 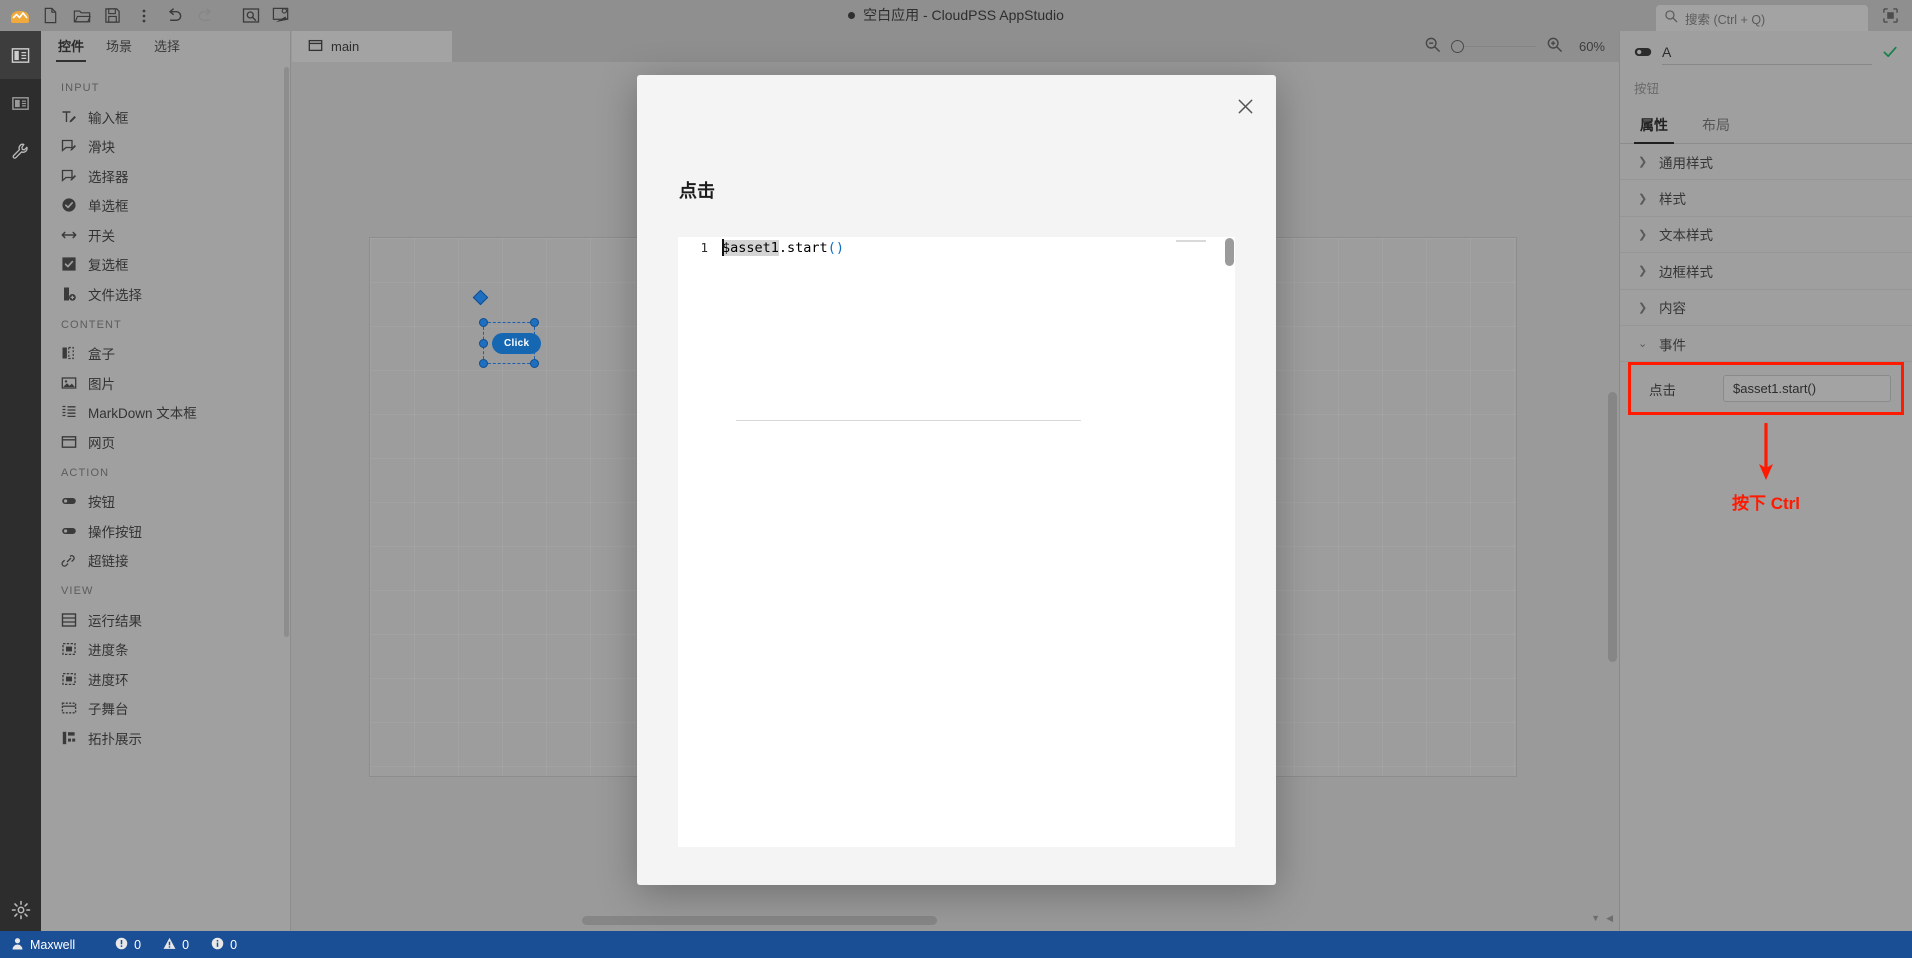 I want to click on line-number: 1, so click(x=704, y=247).